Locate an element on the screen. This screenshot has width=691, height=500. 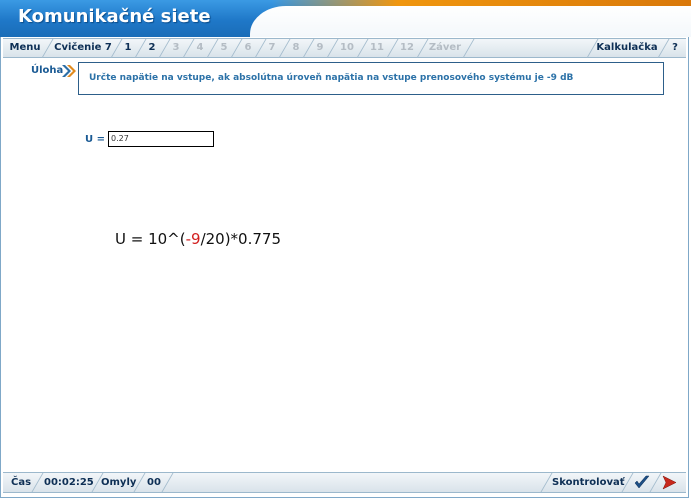
tab-page-6: 6 is located at coordinates (248, 47).